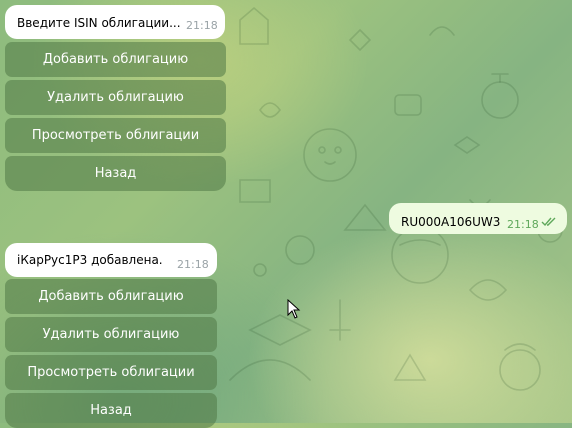 This screenshot has width=572, height=428. What do you see at coordinates (451, 222) in the screenshot?
I see `message-text: RU000A106UW3` at bounding box center [451, 222].